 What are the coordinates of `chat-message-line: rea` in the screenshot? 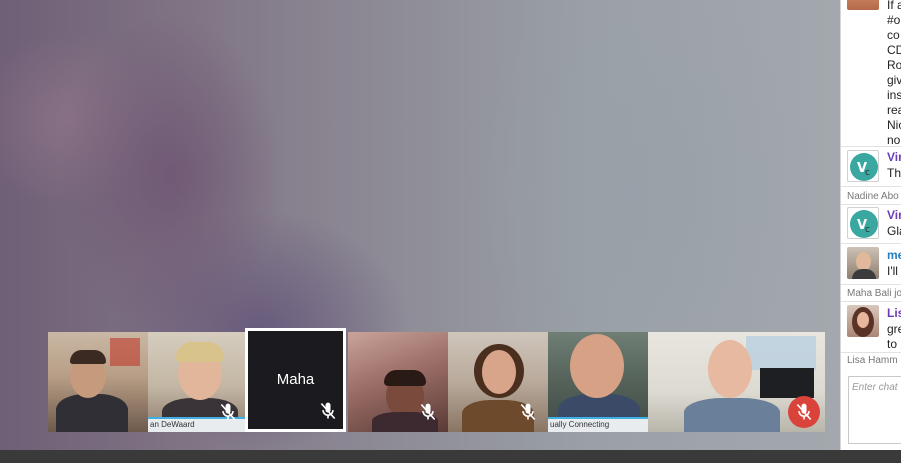 It's located at (894, 110).